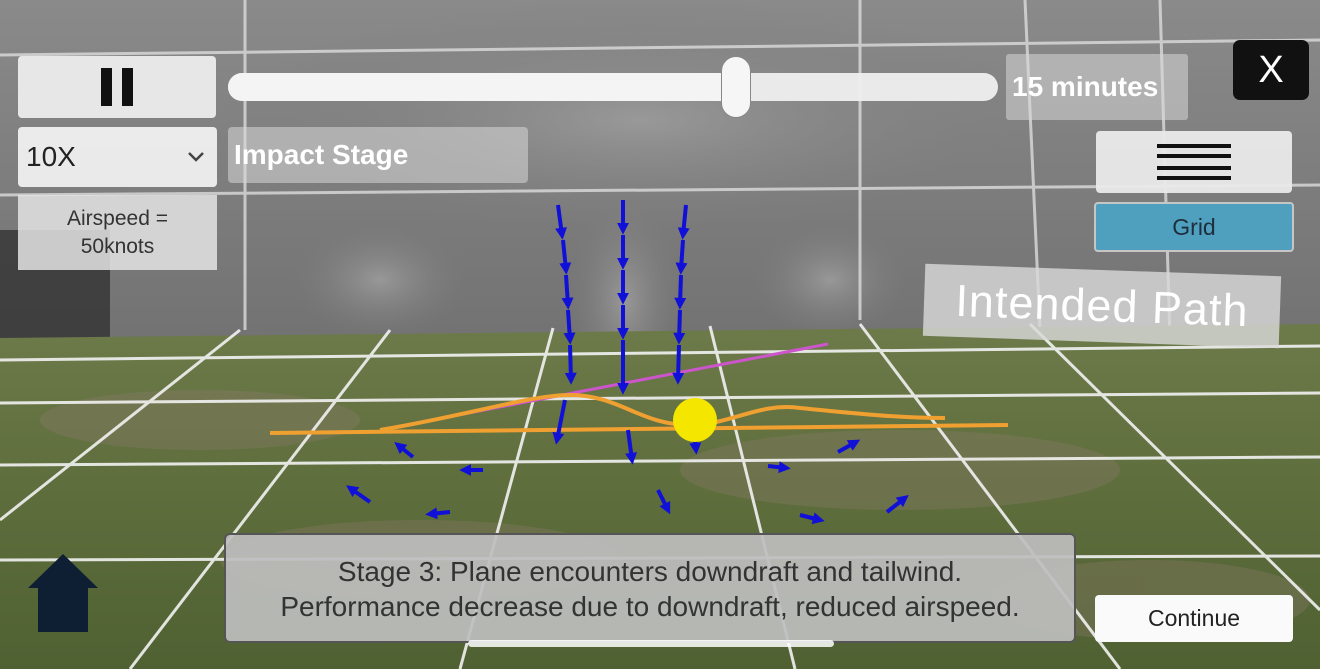 Image resolution: width=1320 pixels, height=669 pixels. I want to click on airspeed-readout: Airspeed = 50knots, so click(117, 232).